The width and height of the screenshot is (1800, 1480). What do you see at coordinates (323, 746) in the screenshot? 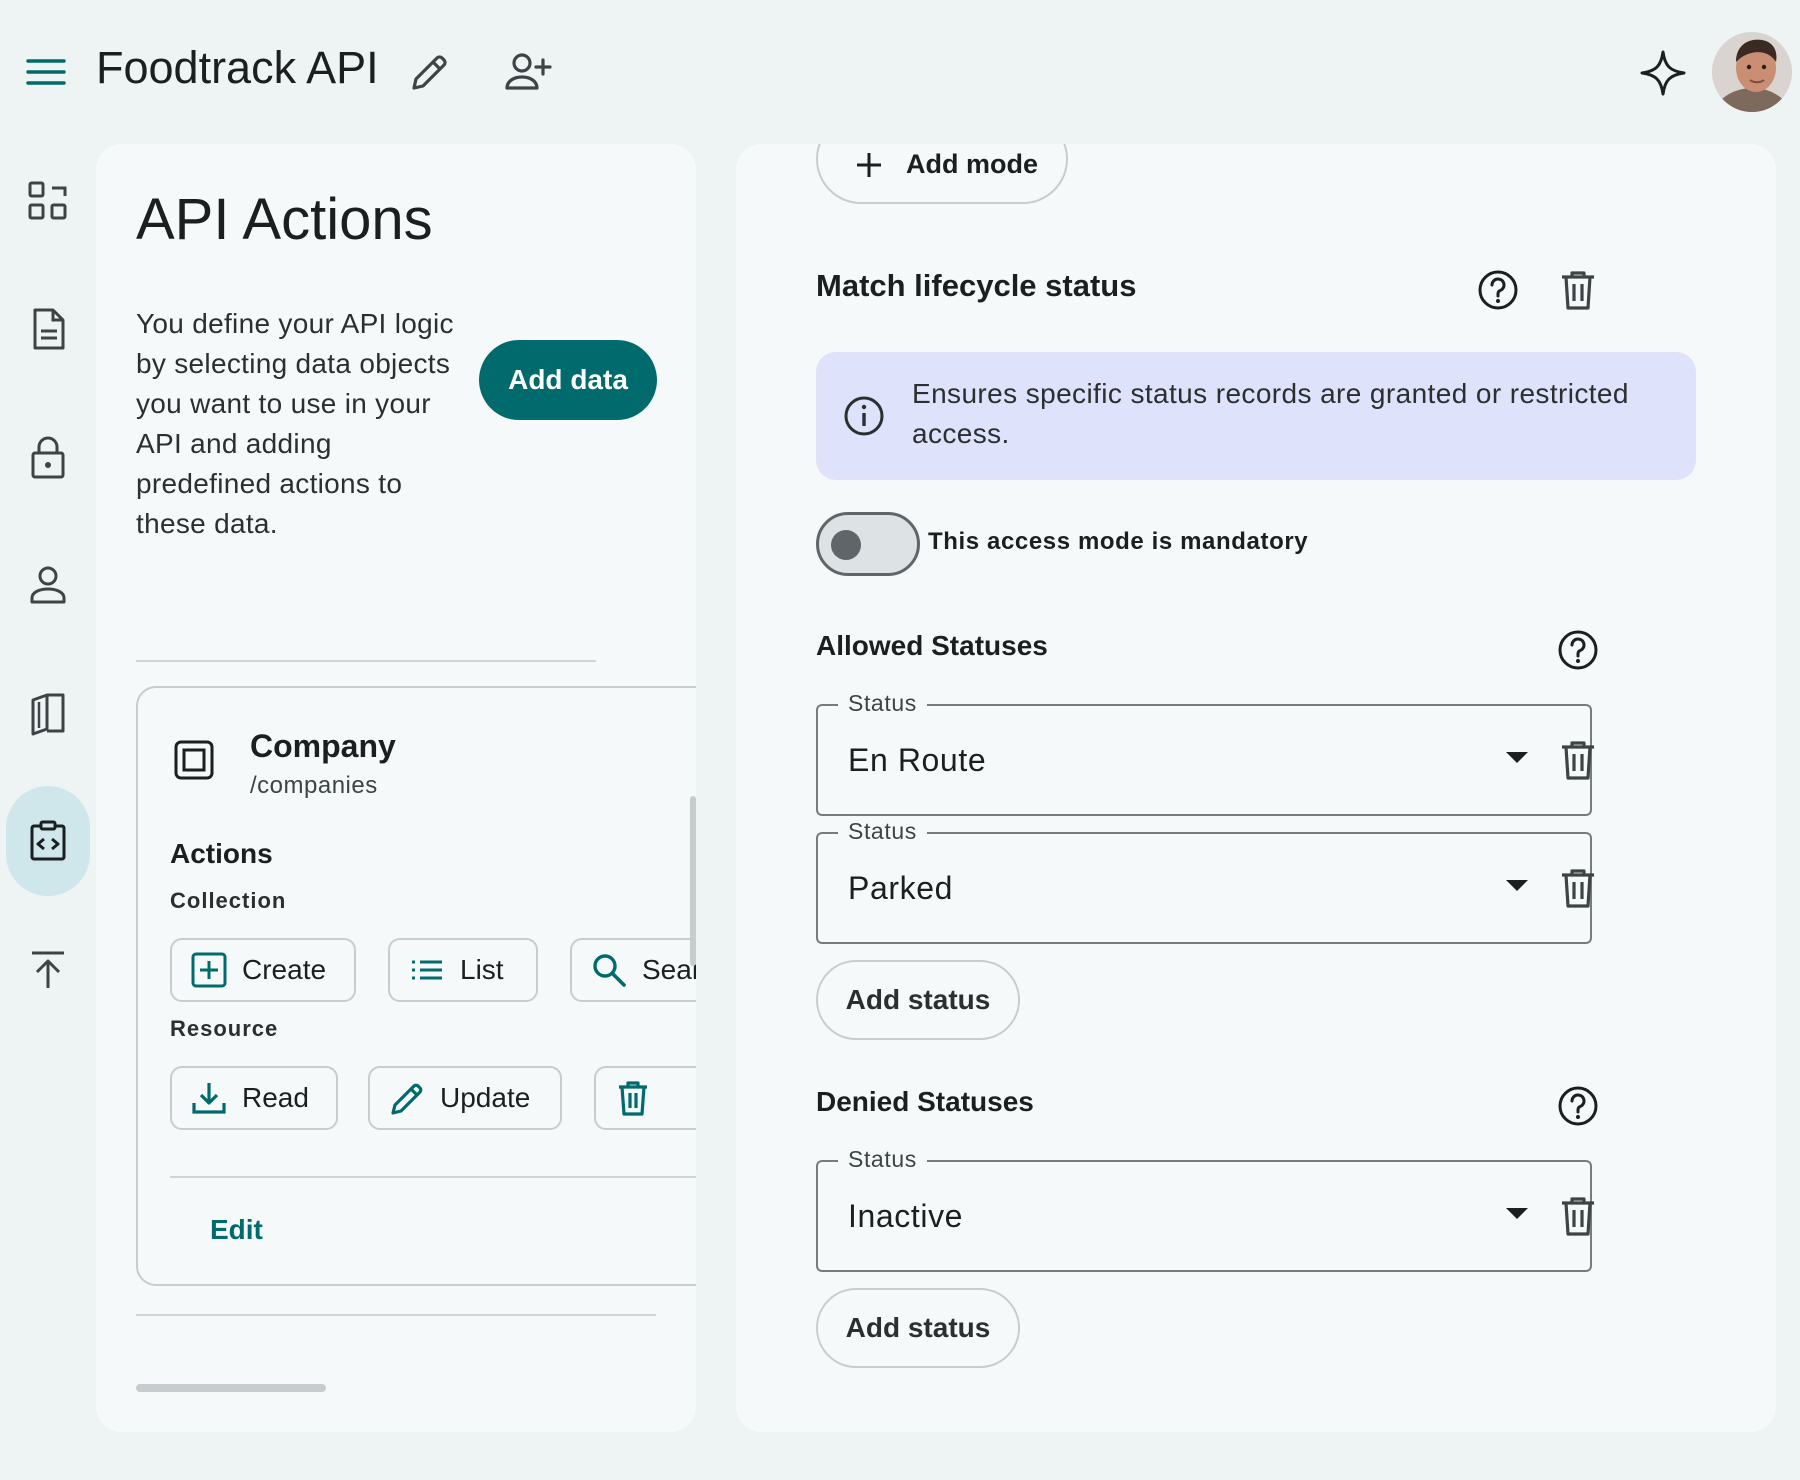
I see `entity-name: Company` at bounding box center [323, 746].